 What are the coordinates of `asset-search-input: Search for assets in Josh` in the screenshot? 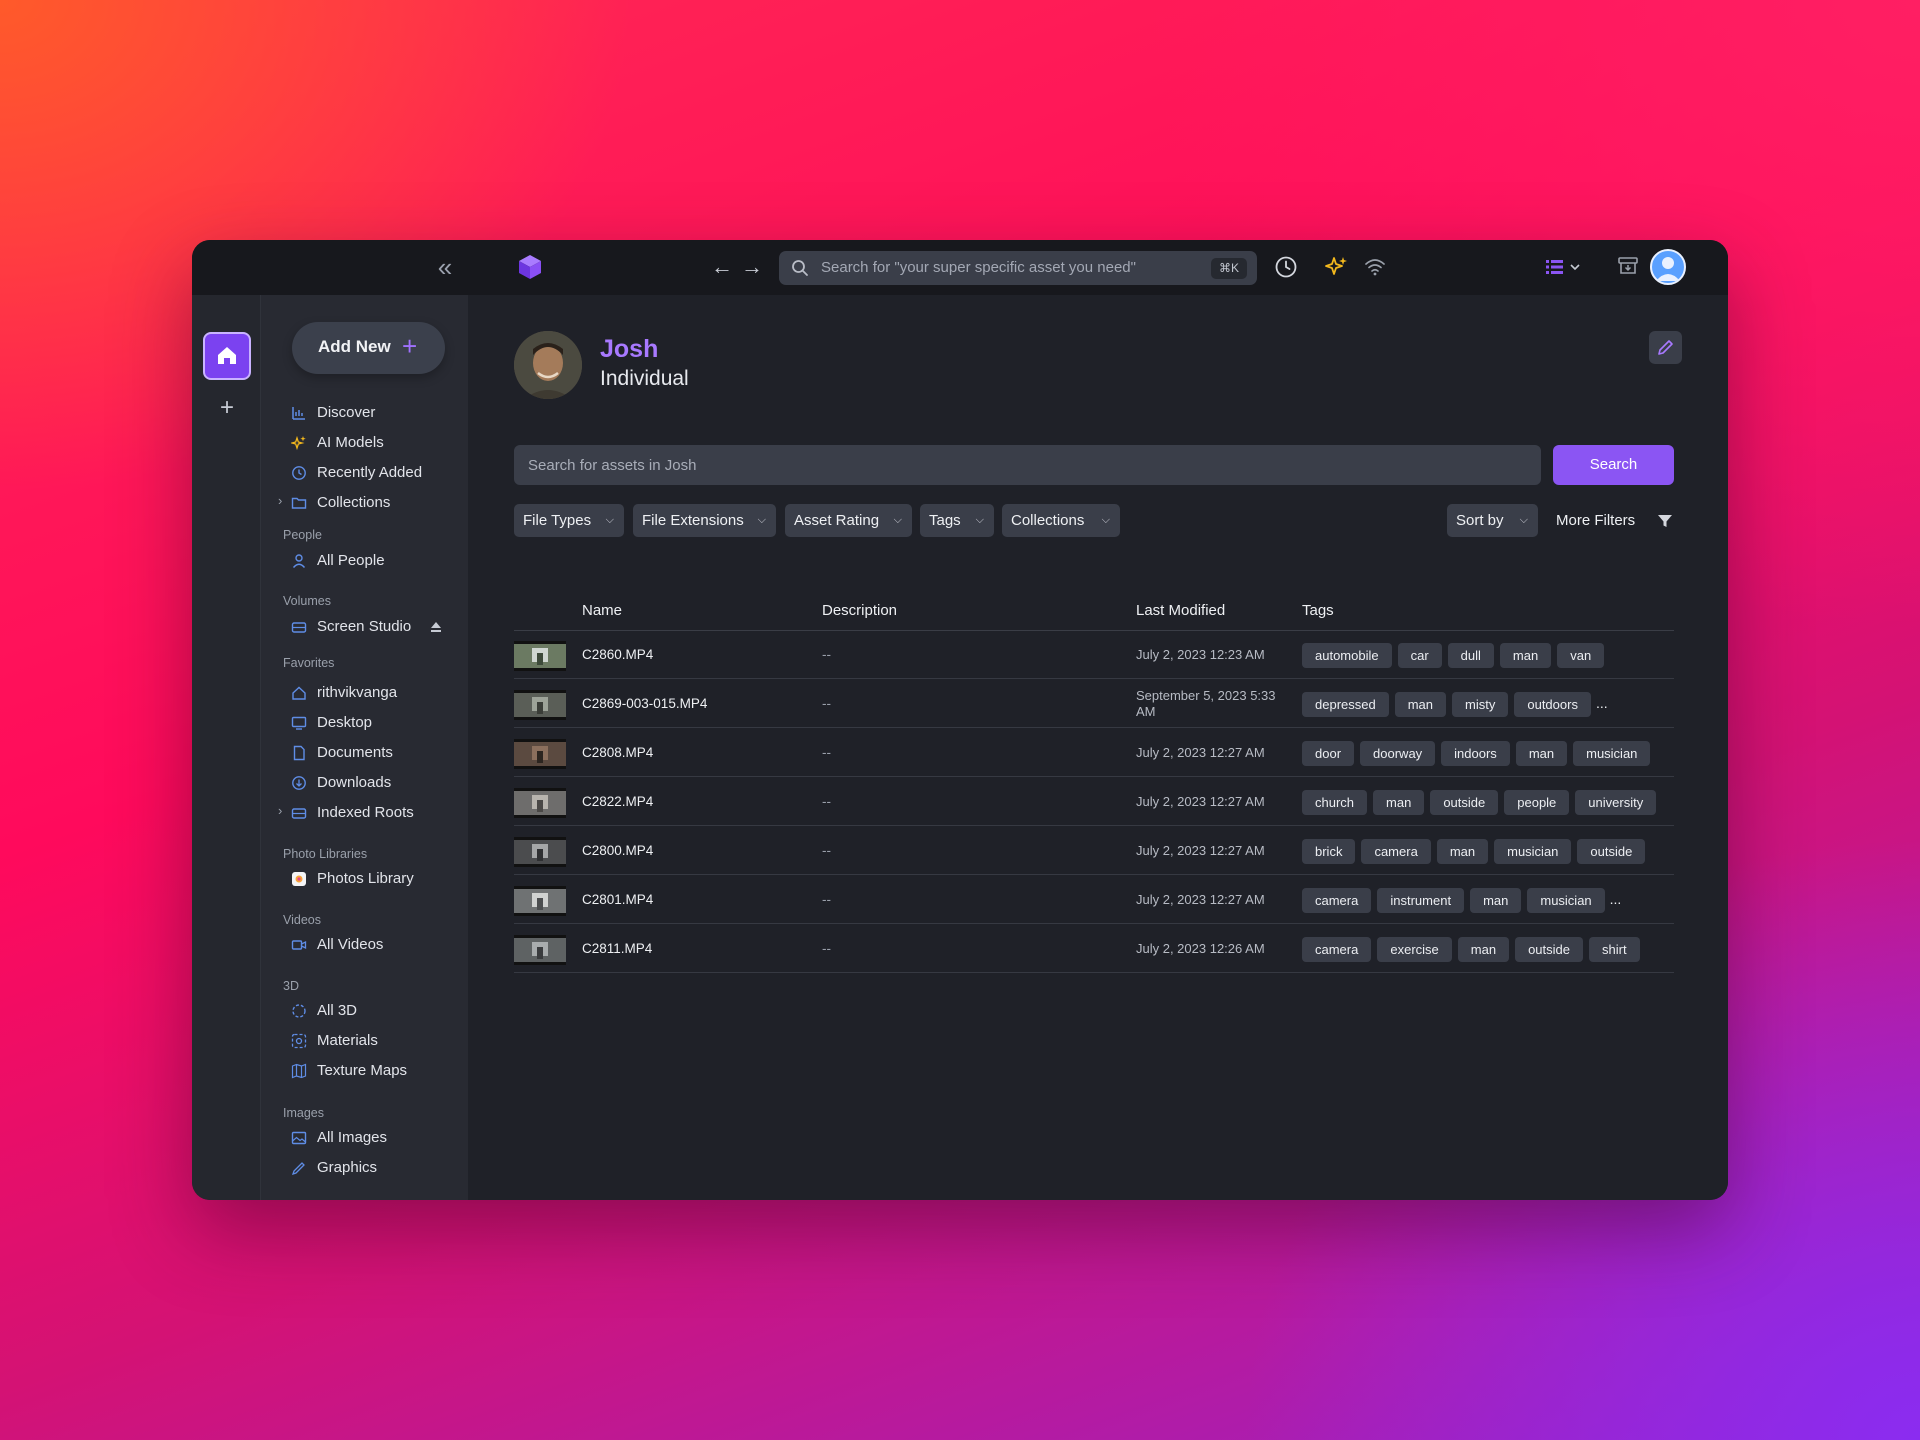 It's located at (1027, 465).